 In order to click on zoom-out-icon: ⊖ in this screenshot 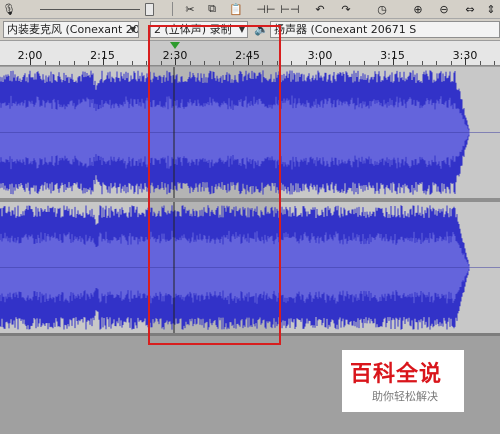, I will do `click(444, 9)`.